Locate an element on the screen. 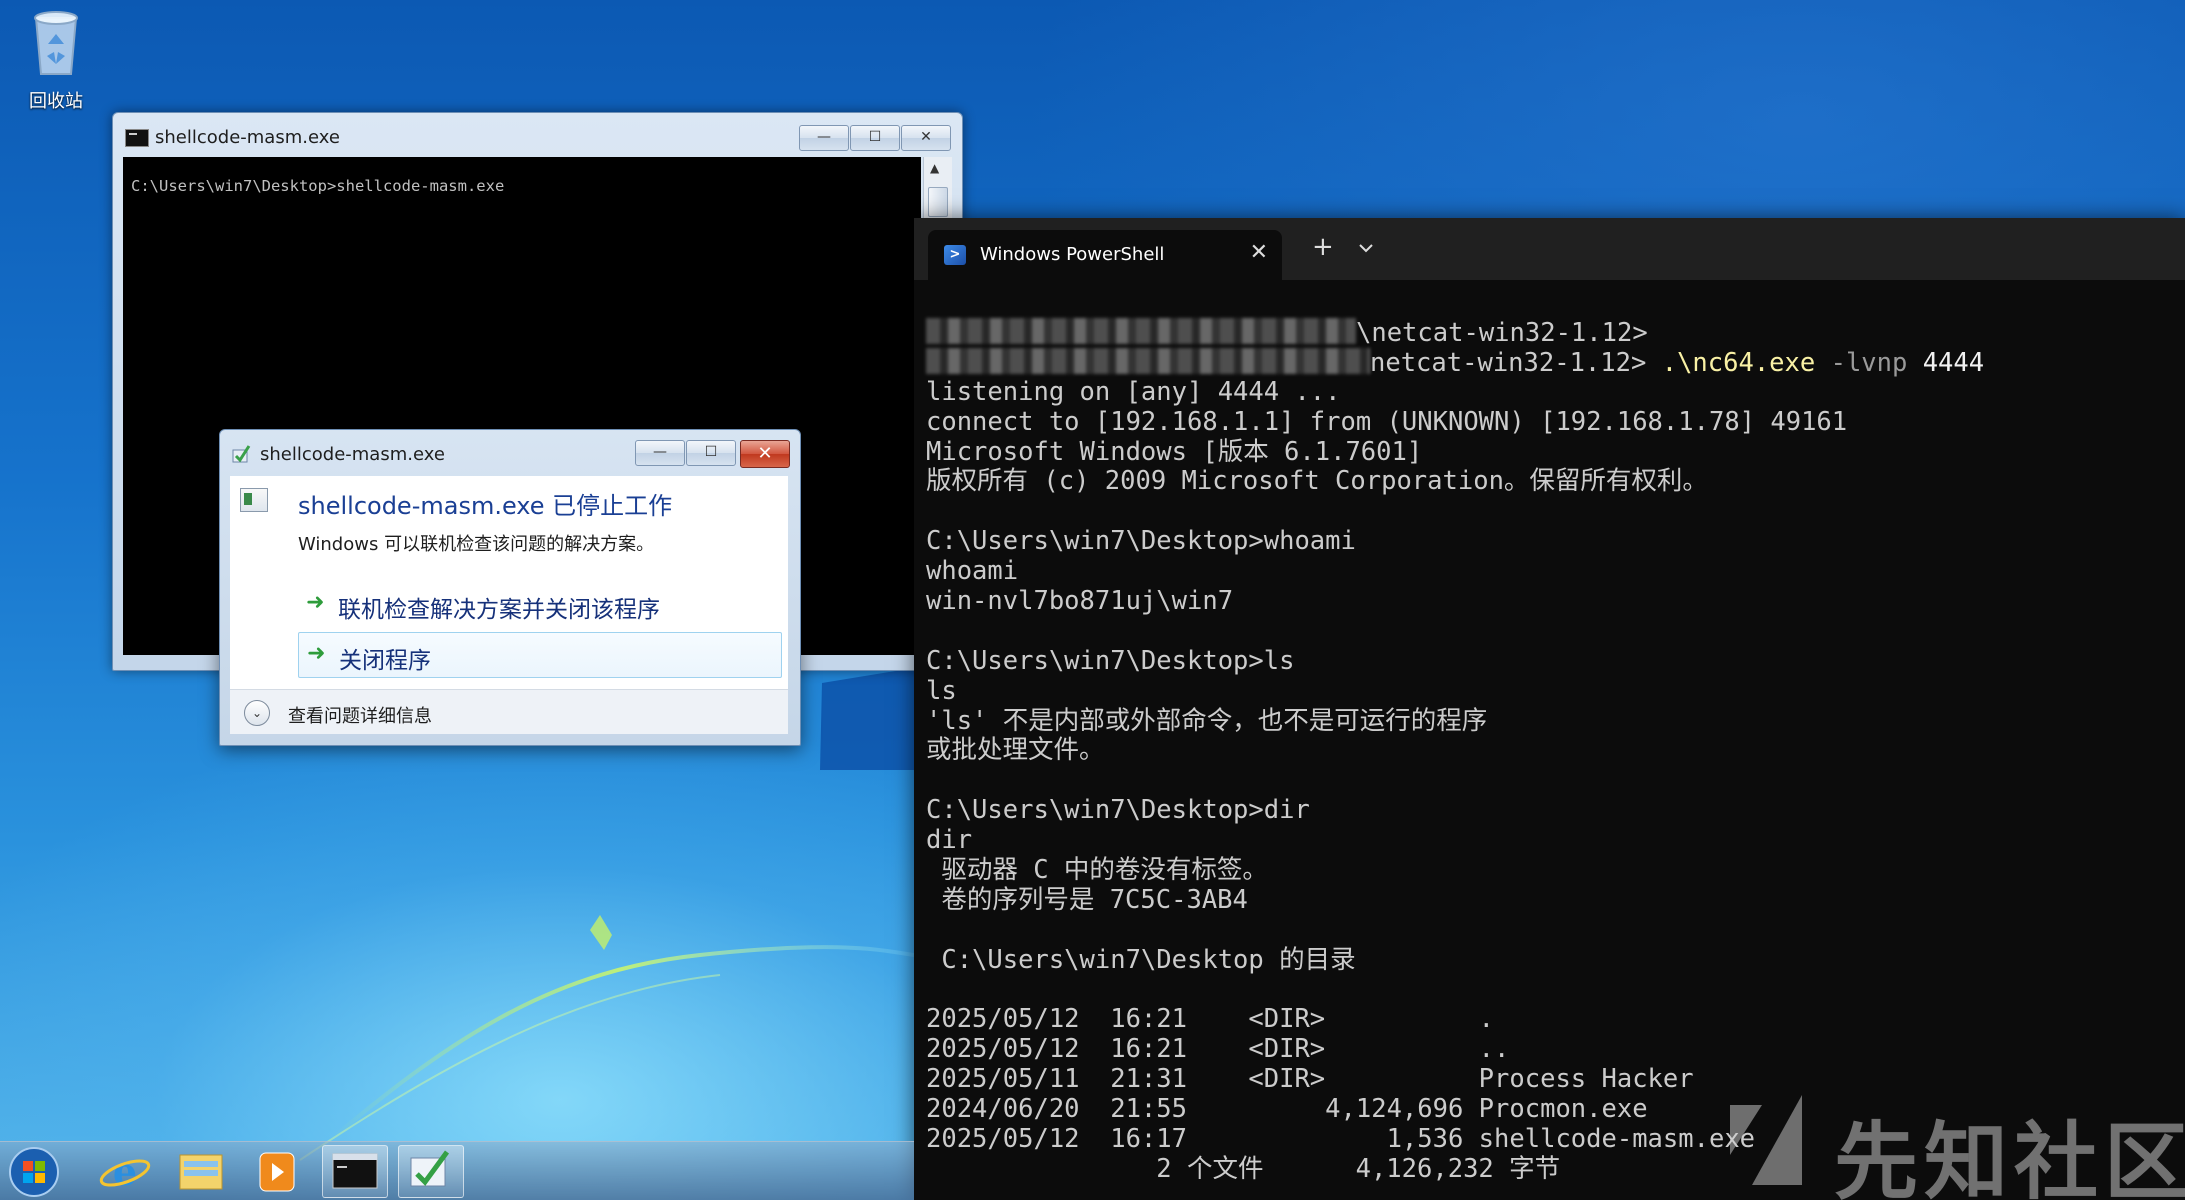 The image size is (2185, 1200). powershell-icon: > is located at coordinates (955, 255).